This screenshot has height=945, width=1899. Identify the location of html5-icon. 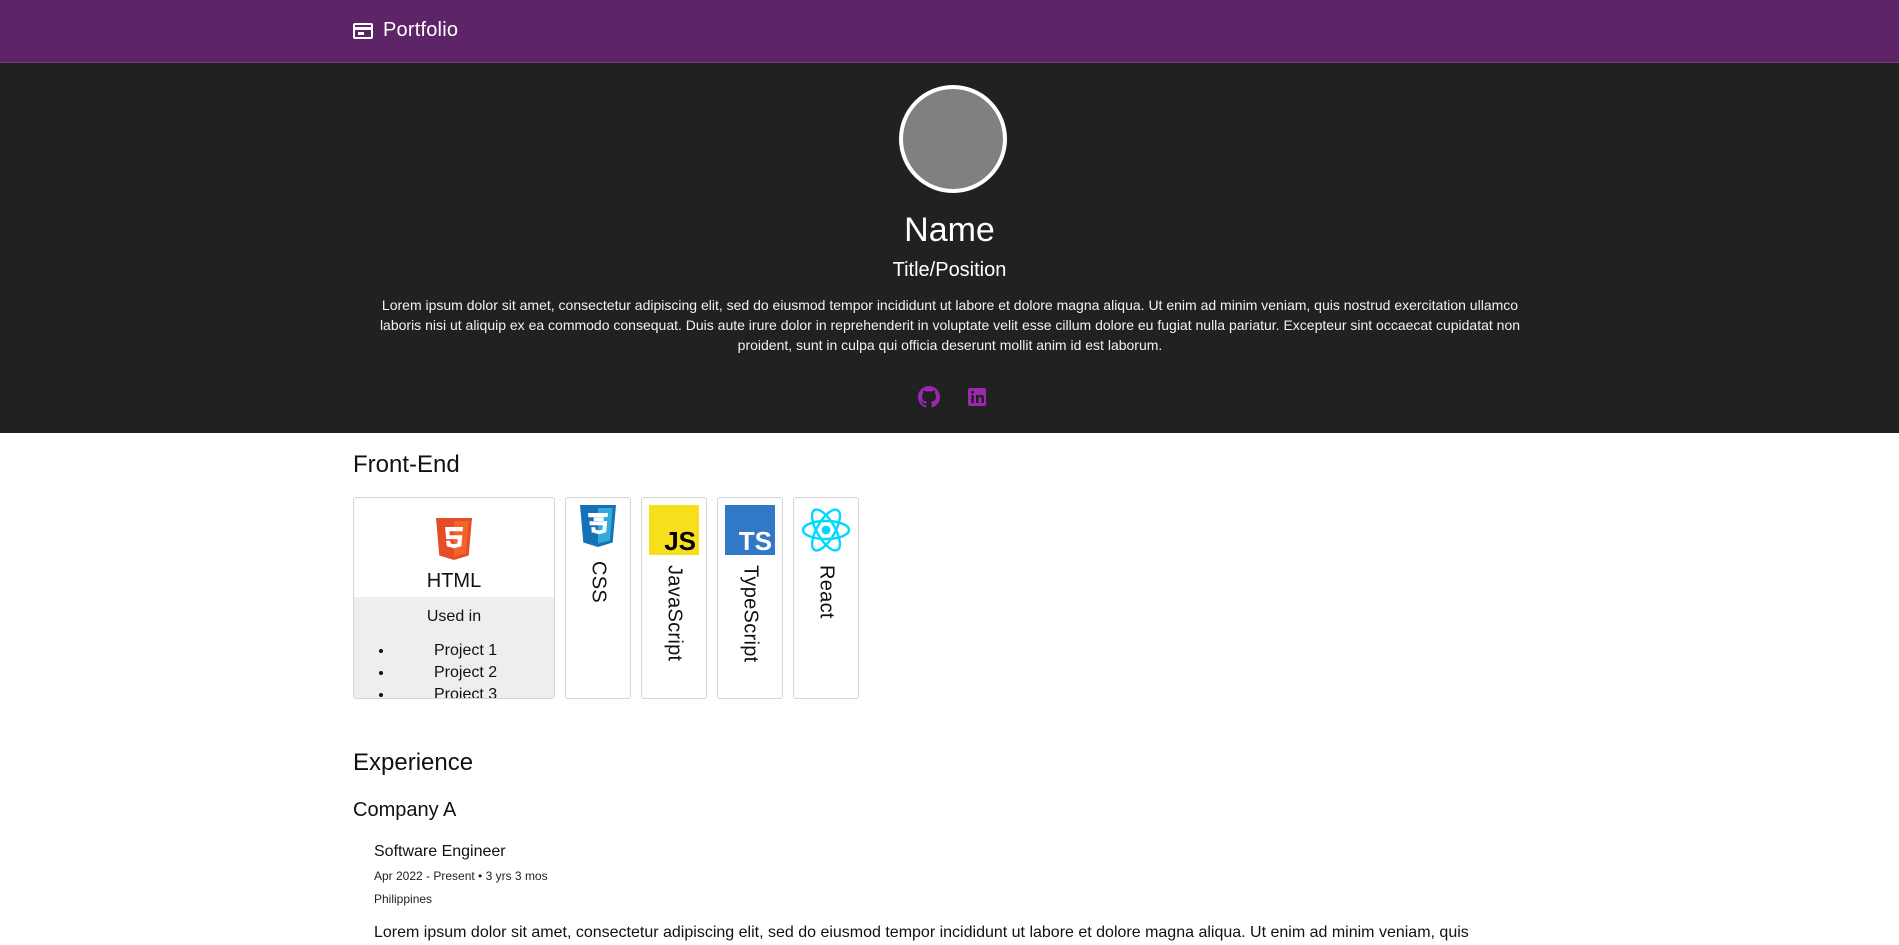
(454, 539).